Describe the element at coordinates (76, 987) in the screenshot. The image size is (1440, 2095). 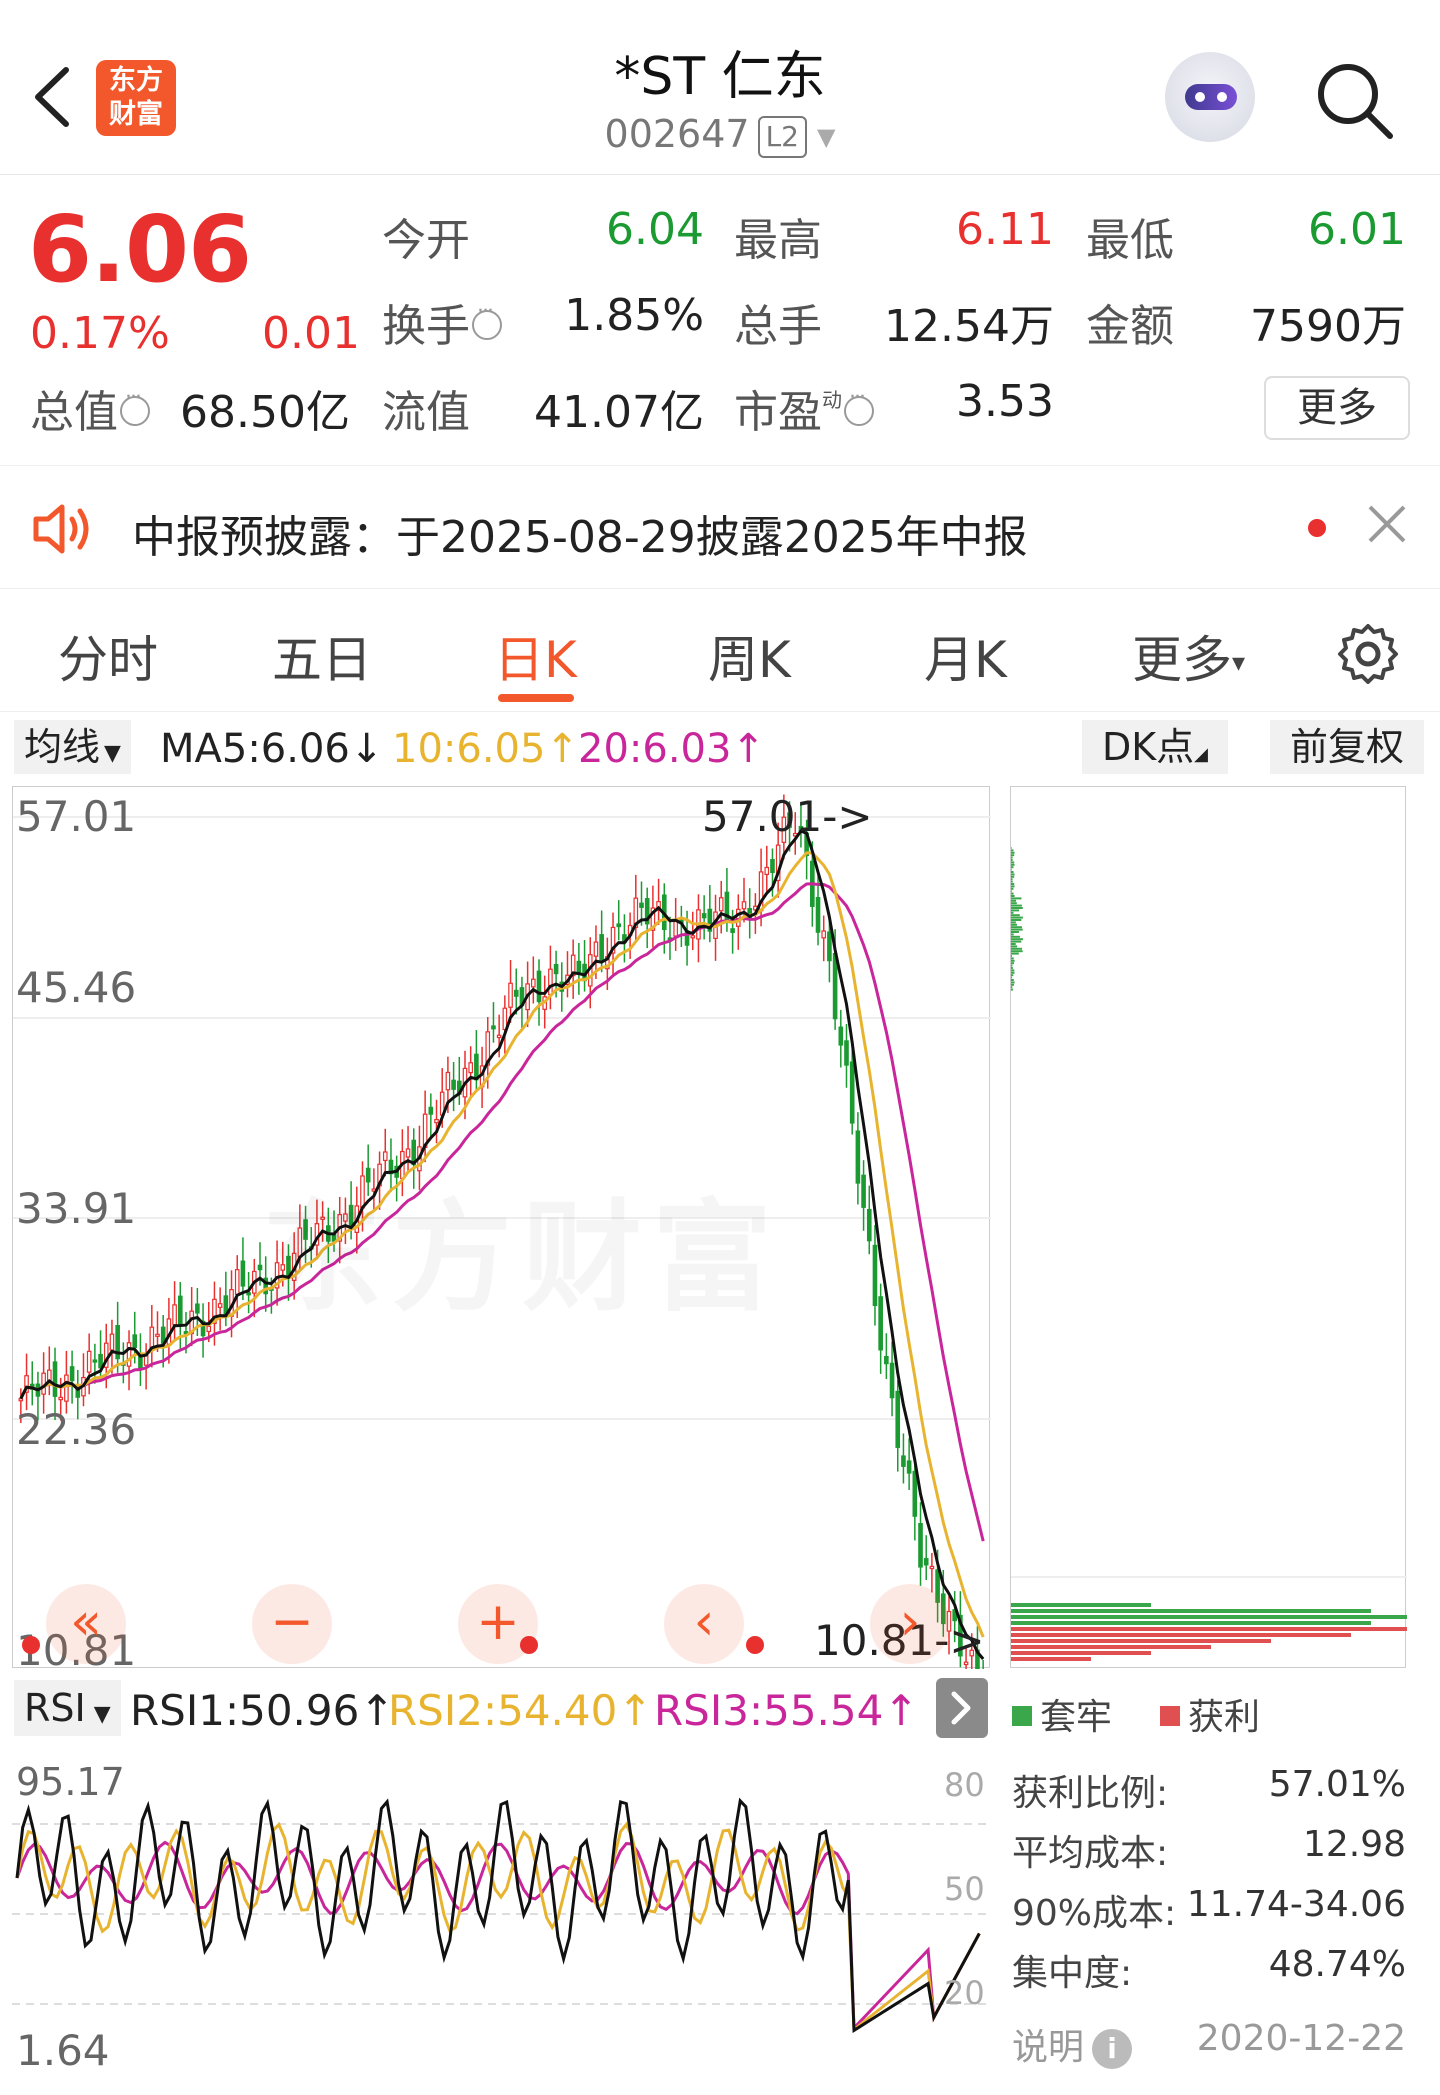
I see `y-tick-label: 45.46` at that location.